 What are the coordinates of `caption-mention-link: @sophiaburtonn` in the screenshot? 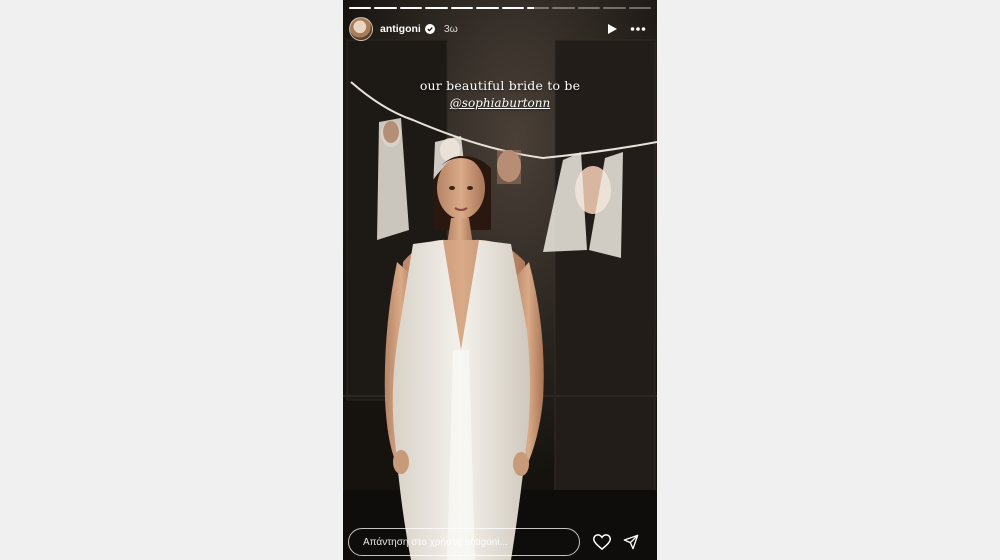 It's located at (500, 103).